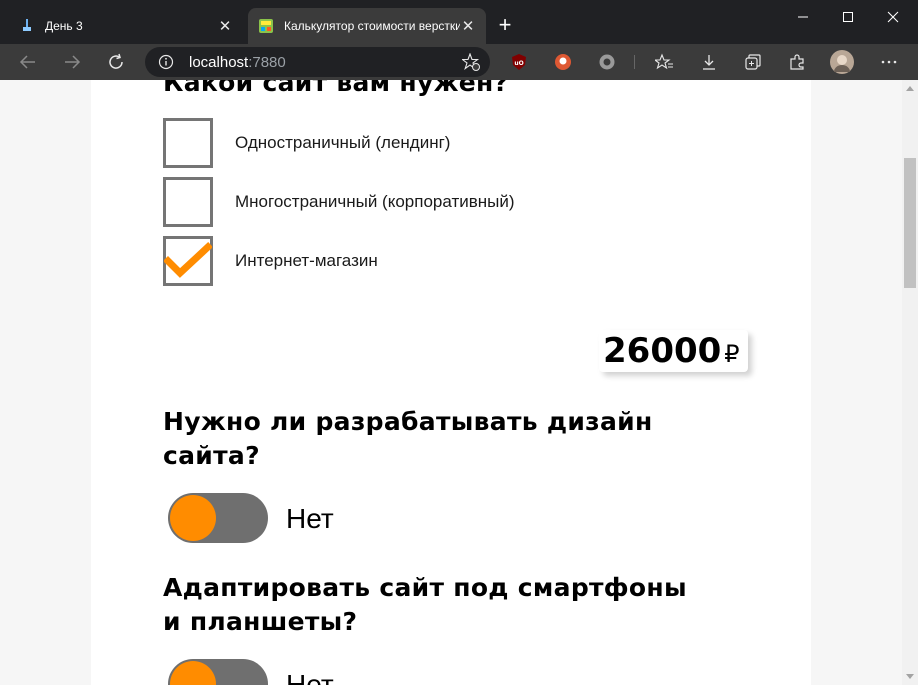 The image size is (918, 685). Describe the element at coordinates (408, 439) in the screenshot. I see `design-question: Нужно ли разрабатывать дизайн сайта?` at that location.